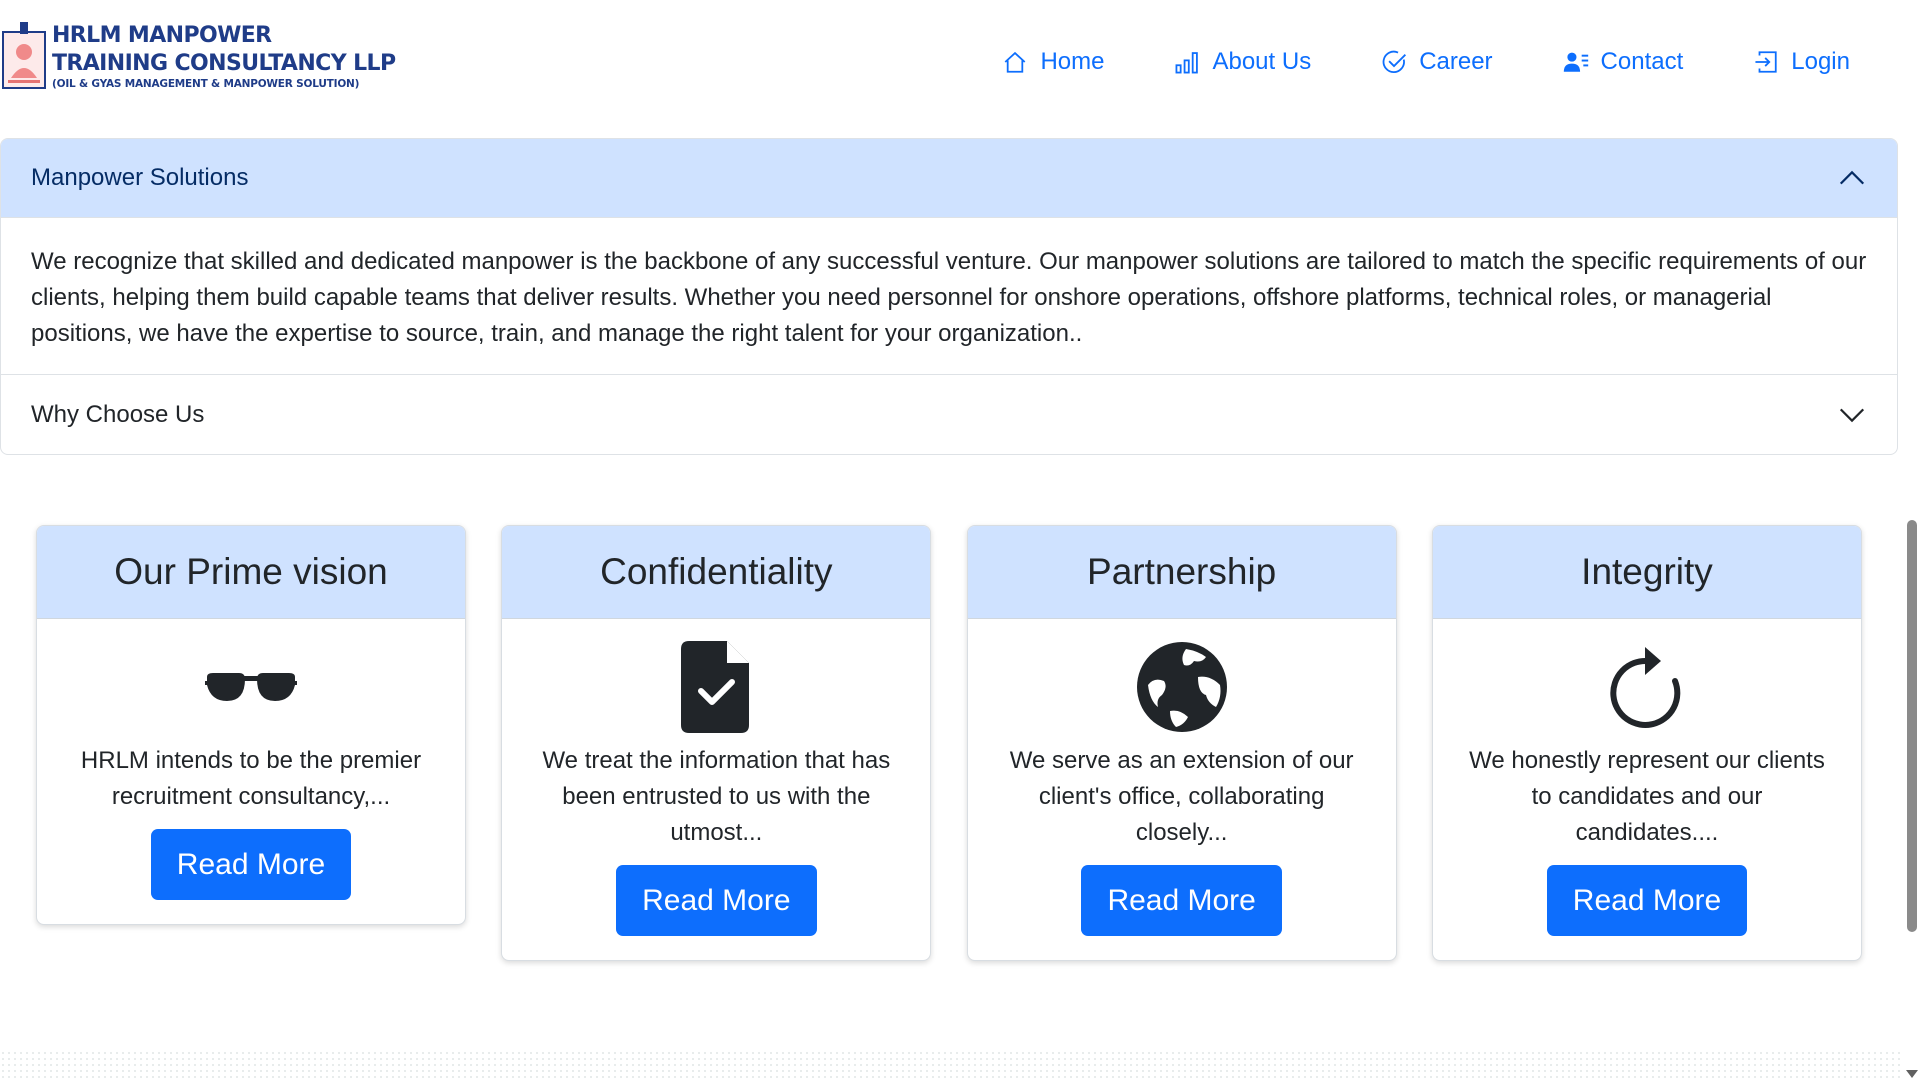 This screenshot has width=1920, height=1080. Describe the element at coordinates (1647, 687) in the screenshot. I see `arrow-clockwise-icon` at that location.